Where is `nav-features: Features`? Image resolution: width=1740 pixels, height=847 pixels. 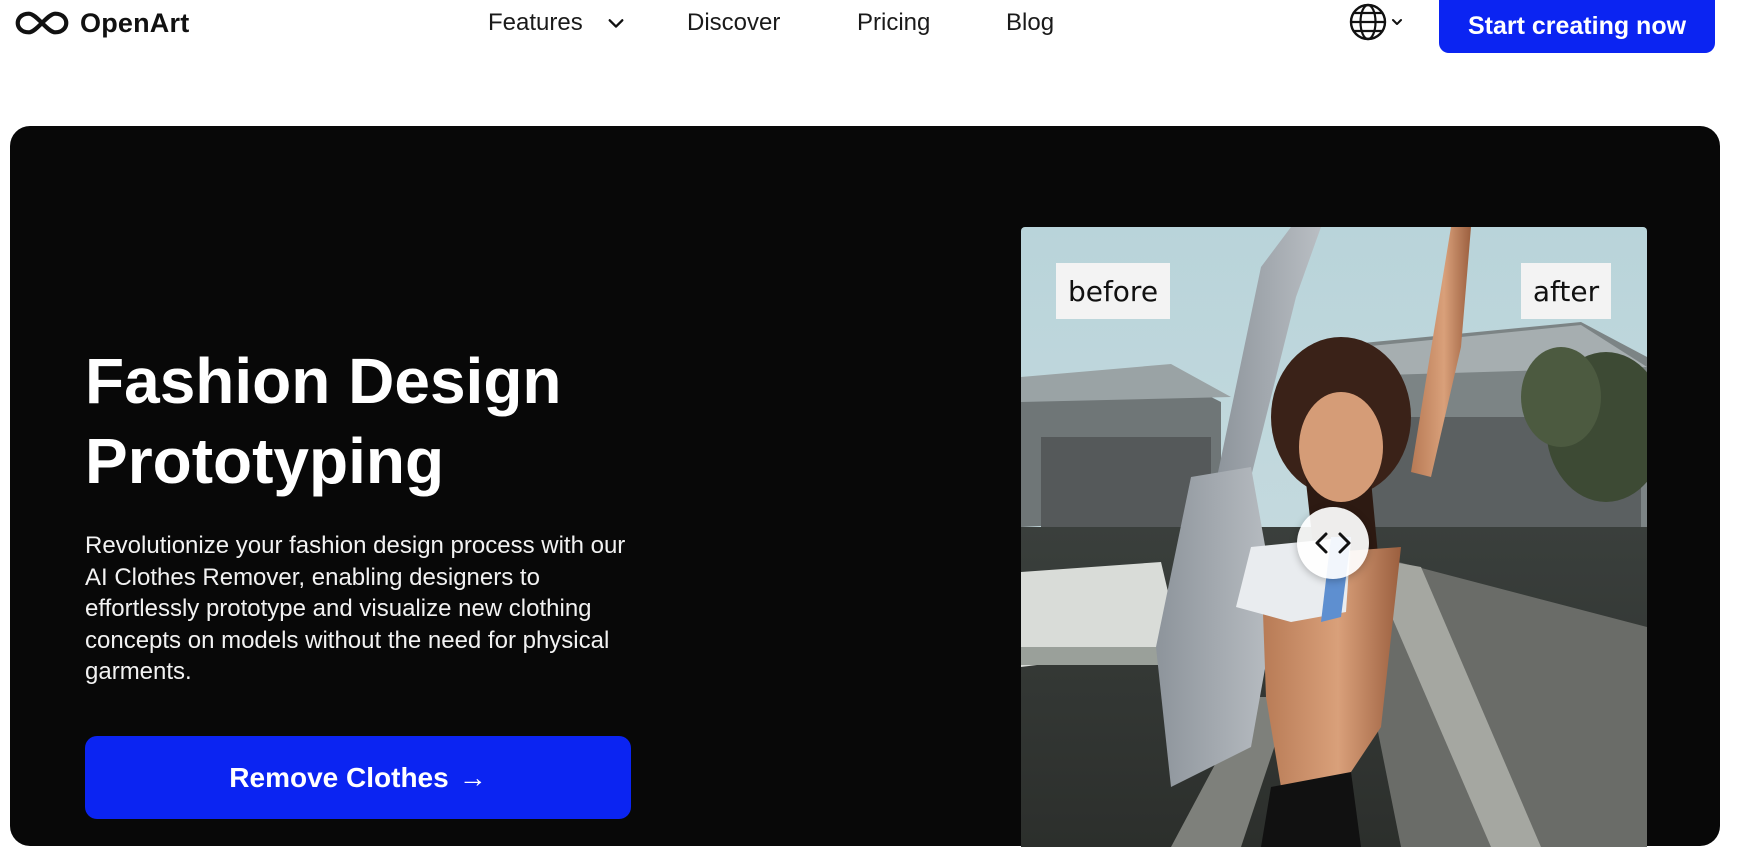
nav-features: Features is located at coordinates (556, 23).